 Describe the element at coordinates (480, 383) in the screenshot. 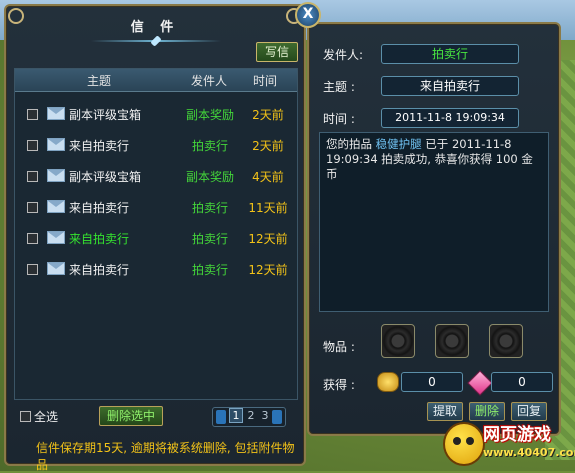

I see `gem-icon` at that location.